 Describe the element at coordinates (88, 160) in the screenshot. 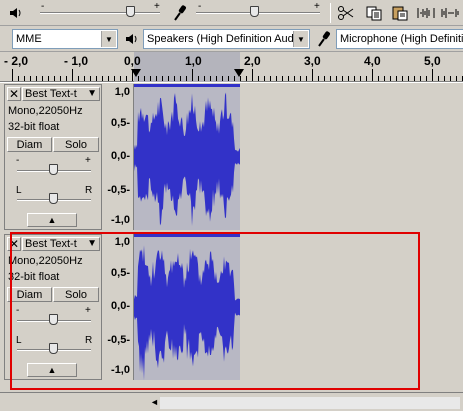

I see `gain-plus-label: +` at that location.